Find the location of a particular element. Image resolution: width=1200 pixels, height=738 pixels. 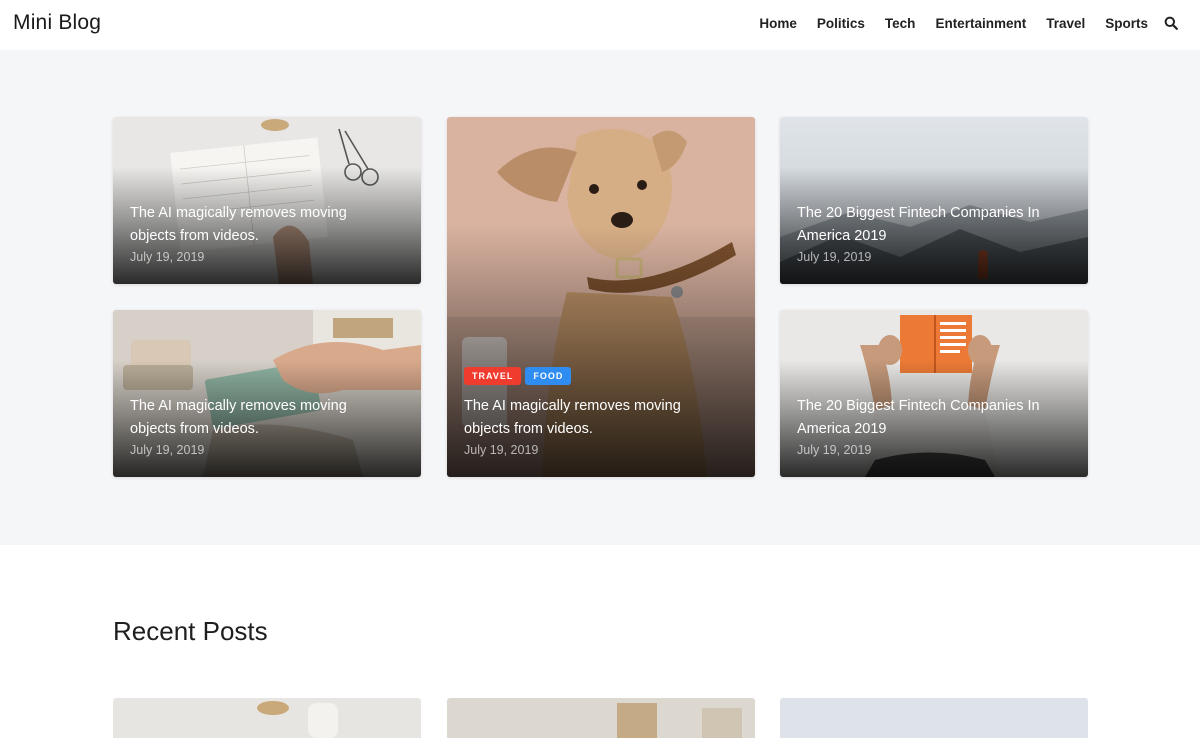

recent-posts-heading: Recent Posts is located at coordinates (190, 631).